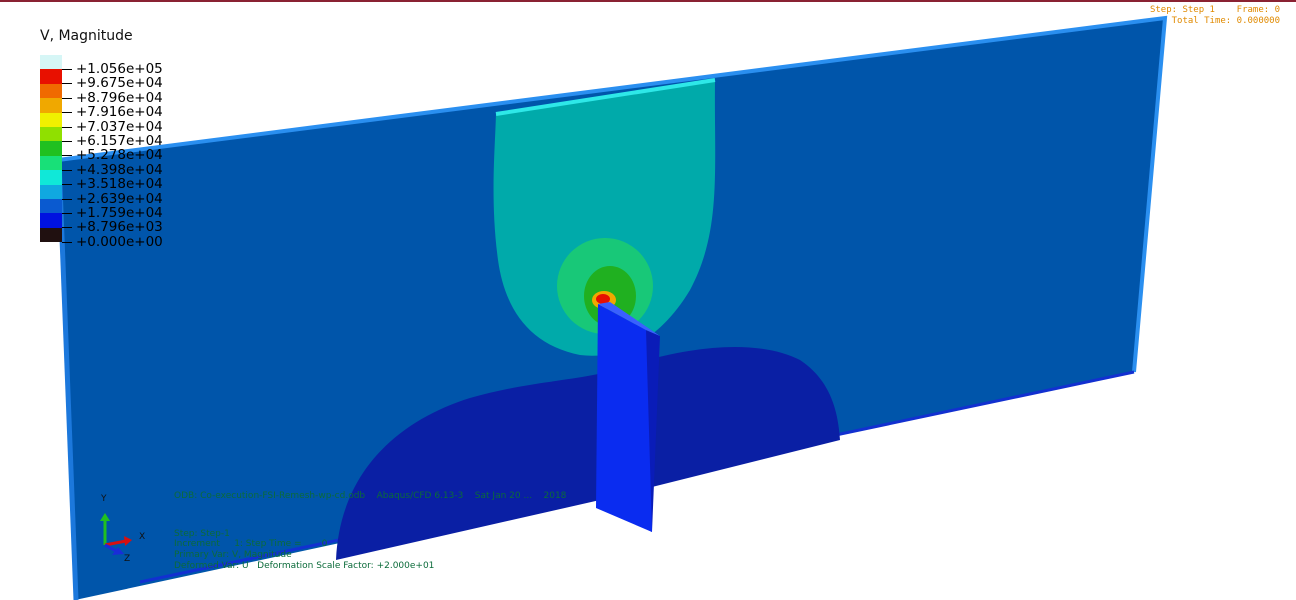 The width and height of the screenshot is (1296, 600). What do you see at coordinates (119, 141) in the screenshot?
I see `legend-label: +6.157e+04` at bounding box center [119, 141].